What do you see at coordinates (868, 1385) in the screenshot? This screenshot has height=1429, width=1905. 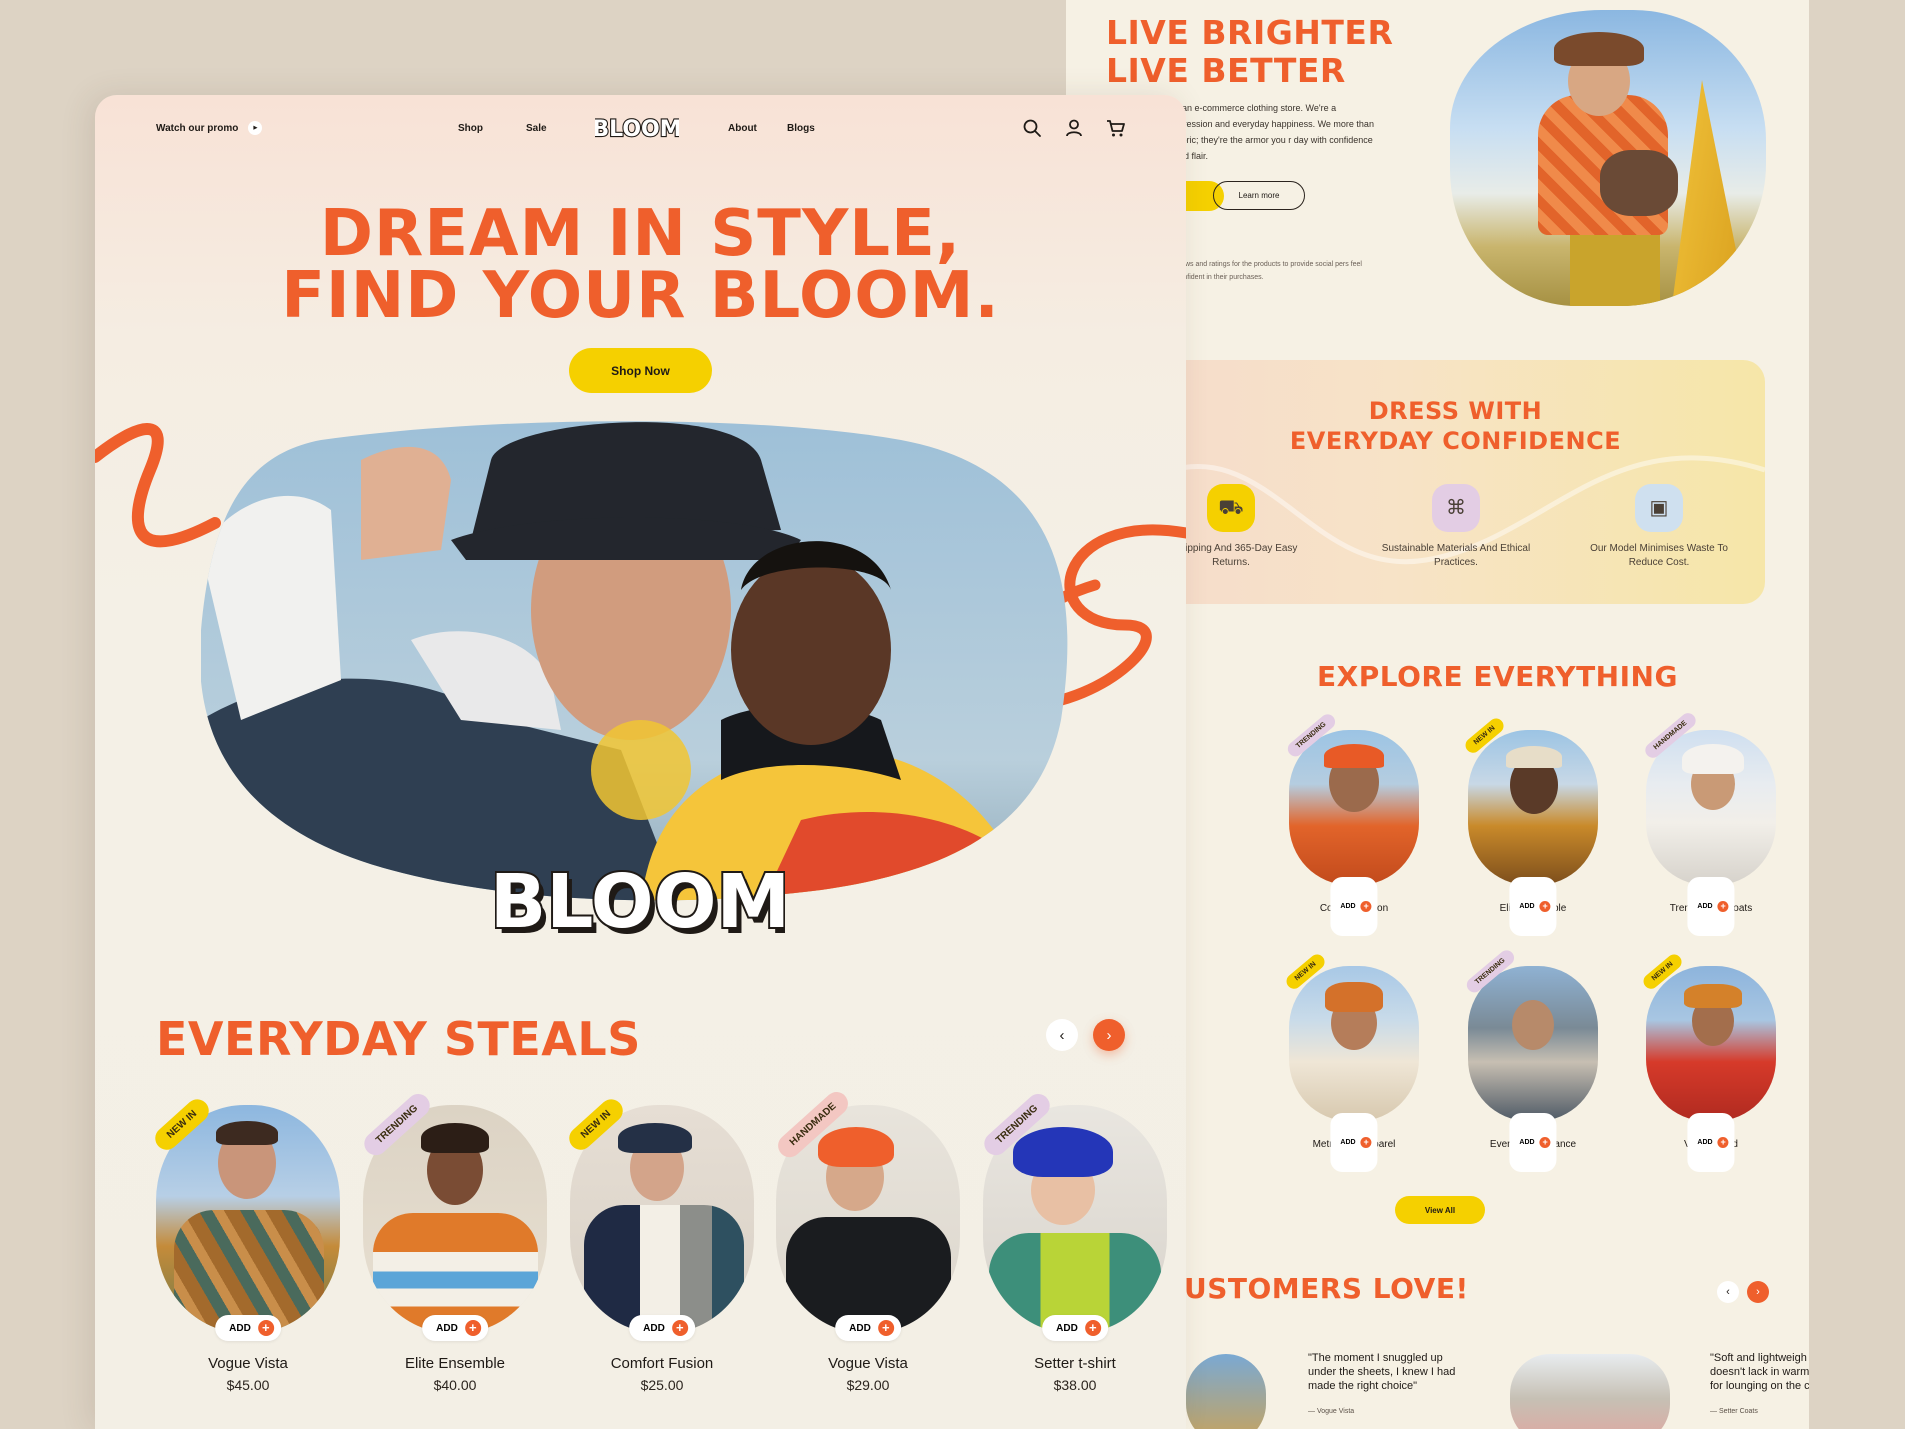 I see `product-price: $29.00` at bounding box center [868, 1385].